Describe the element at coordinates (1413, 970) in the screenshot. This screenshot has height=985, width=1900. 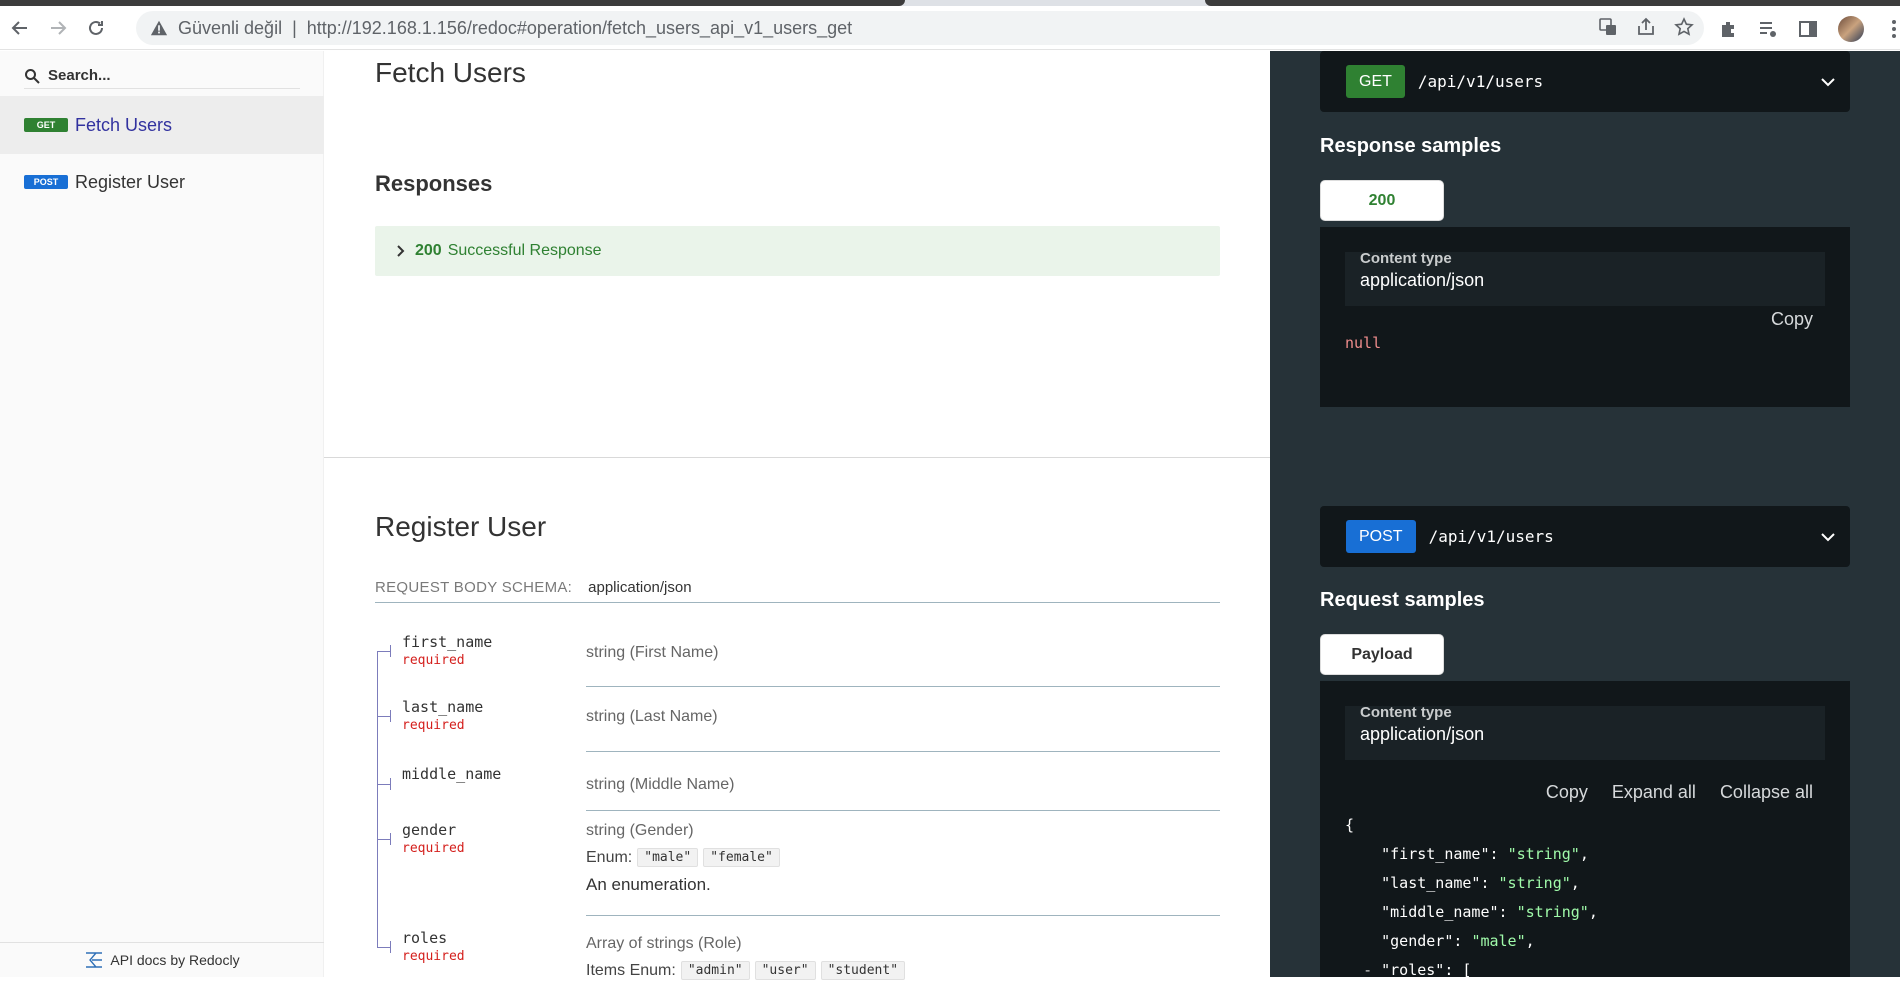
I see `json-key: "roles"` at that location.